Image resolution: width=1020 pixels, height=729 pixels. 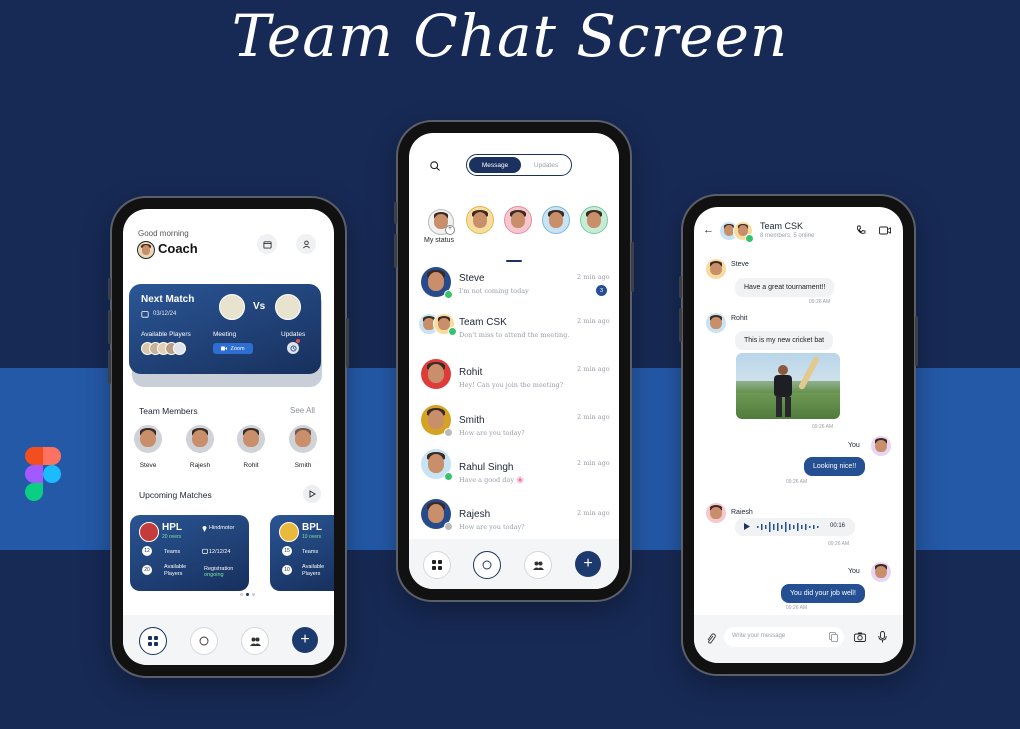 I want to click on sender-avatar-steve, so click(x=716, y=269).